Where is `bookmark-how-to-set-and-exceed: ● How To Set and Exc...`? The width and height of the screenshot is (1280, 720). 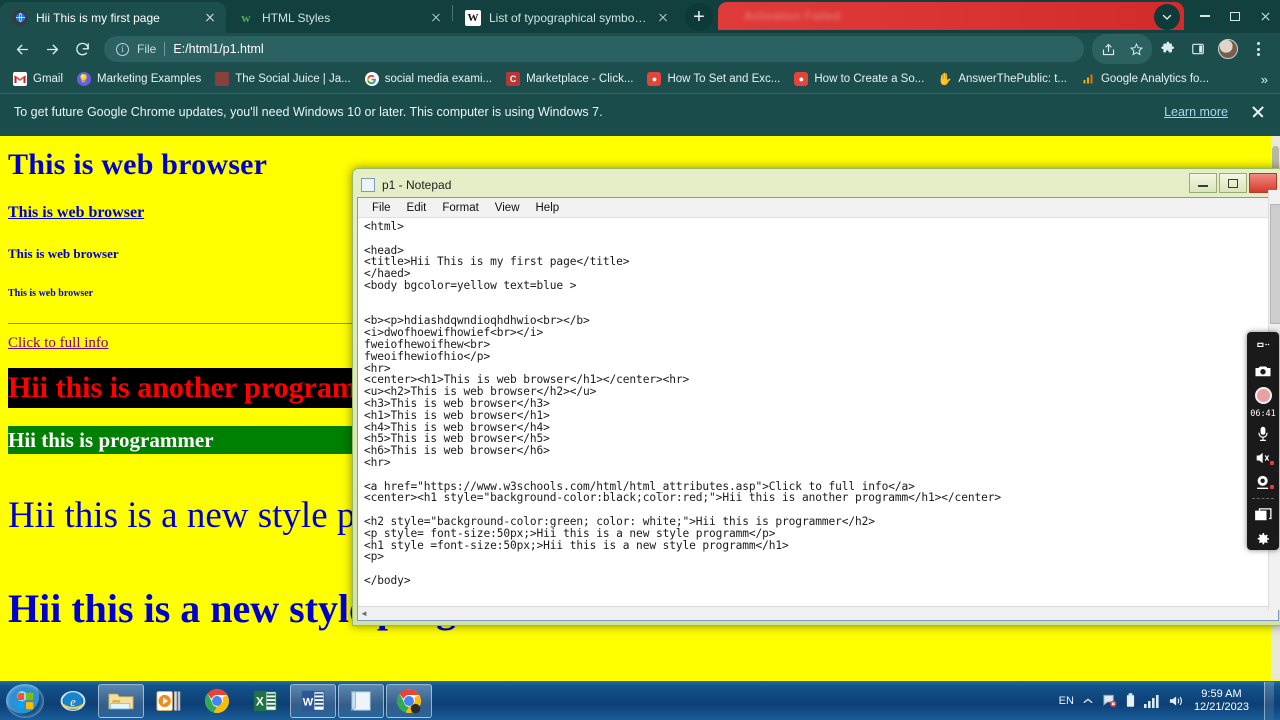
bookmark-how-to-set-and-exceed: ● How To Set and Exc... is located at coordinates (713, 79).